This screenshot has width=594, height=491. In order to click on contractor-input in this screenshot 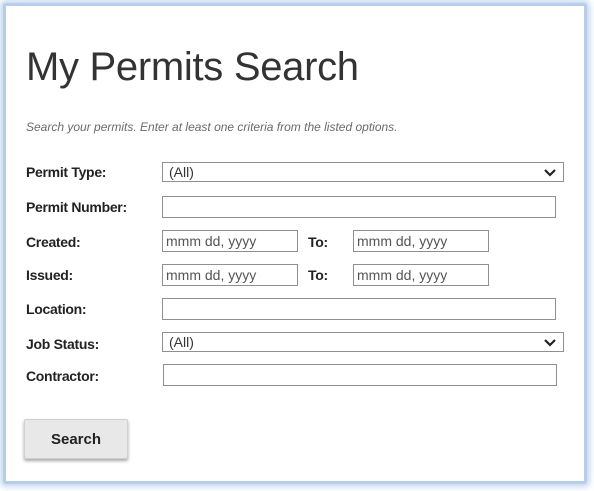, I will do `click(360, 375)`.